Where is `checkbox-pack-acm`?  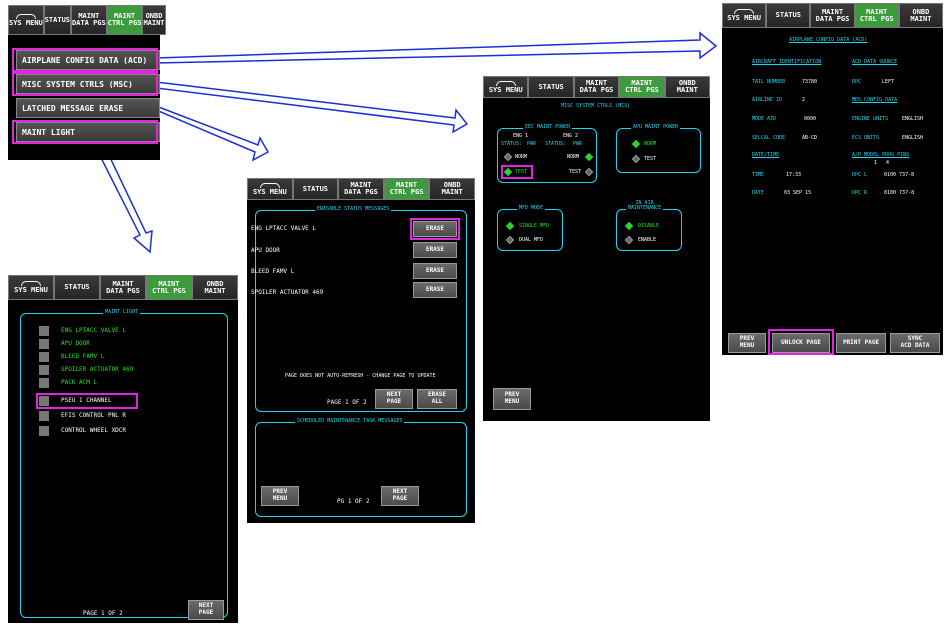
checkbox-pack-acm is located at coordinates (44, 383).